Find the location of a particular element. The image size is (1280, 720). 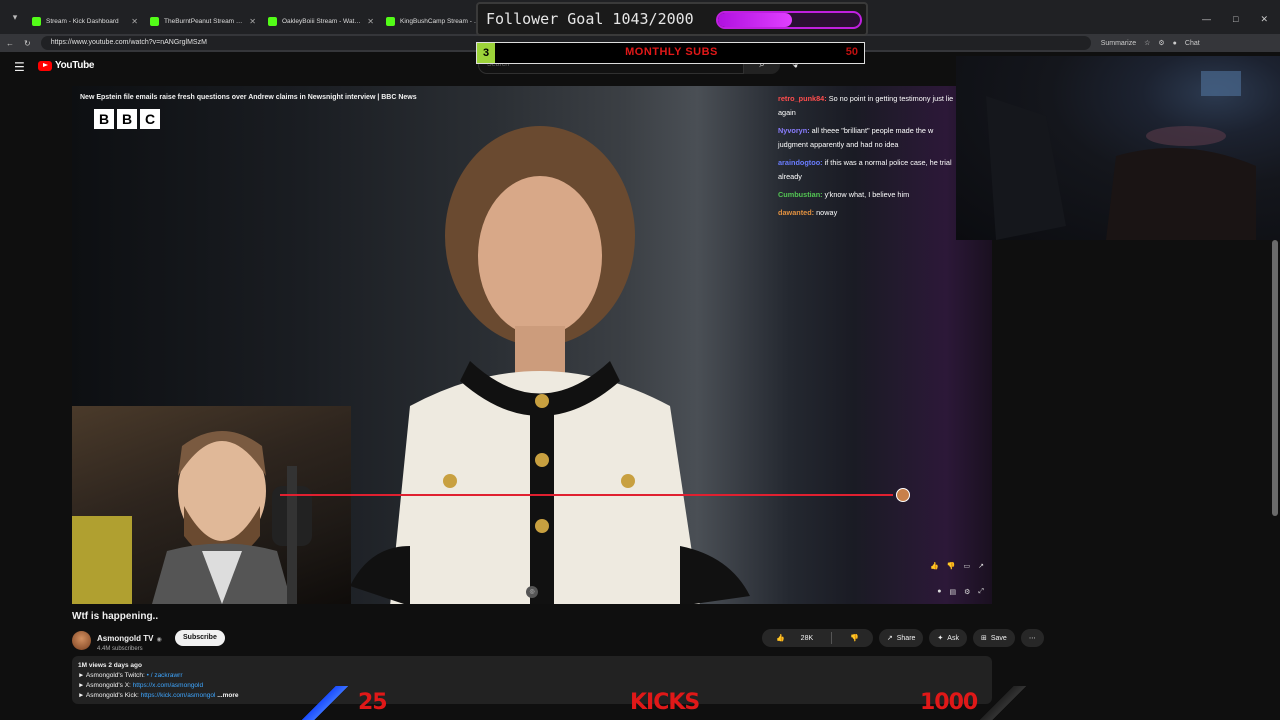

browser-tab: OakleyBoiii Stream - Watch Li ✕ is located at coordinates (321, 21).